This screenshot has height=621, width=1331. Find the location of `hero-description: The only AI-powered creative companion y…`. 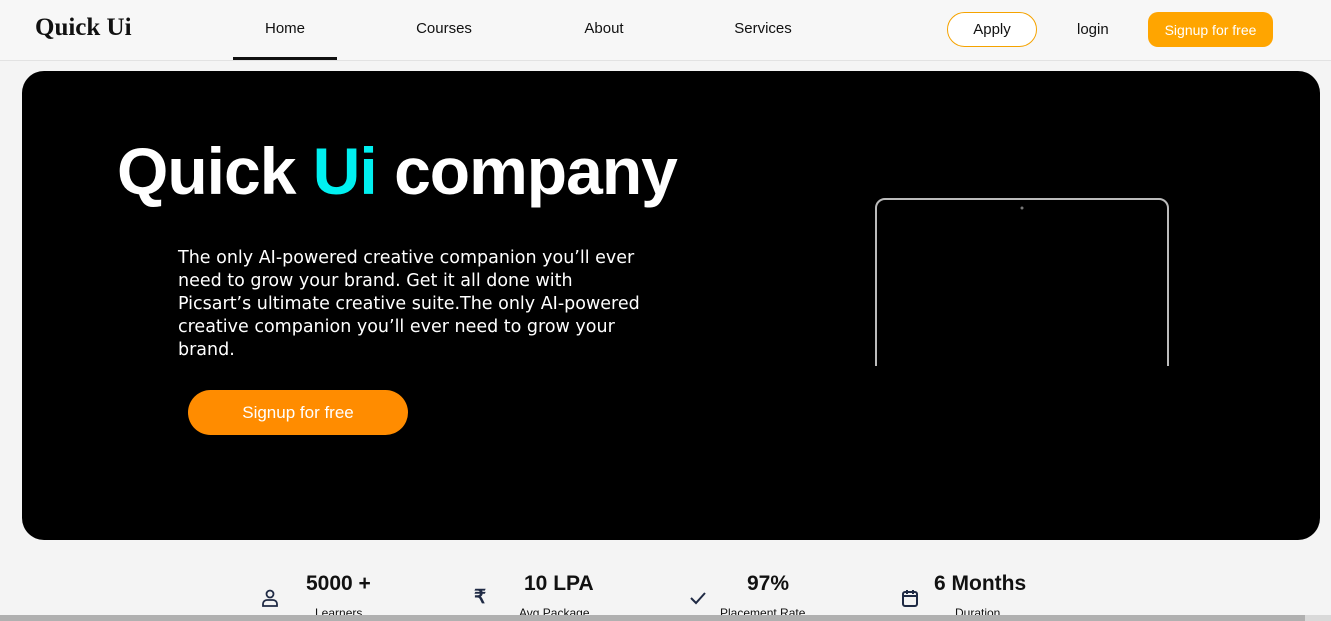

hero-description: The only AI-powered creative companion y… is located at coordinates (409, 304).